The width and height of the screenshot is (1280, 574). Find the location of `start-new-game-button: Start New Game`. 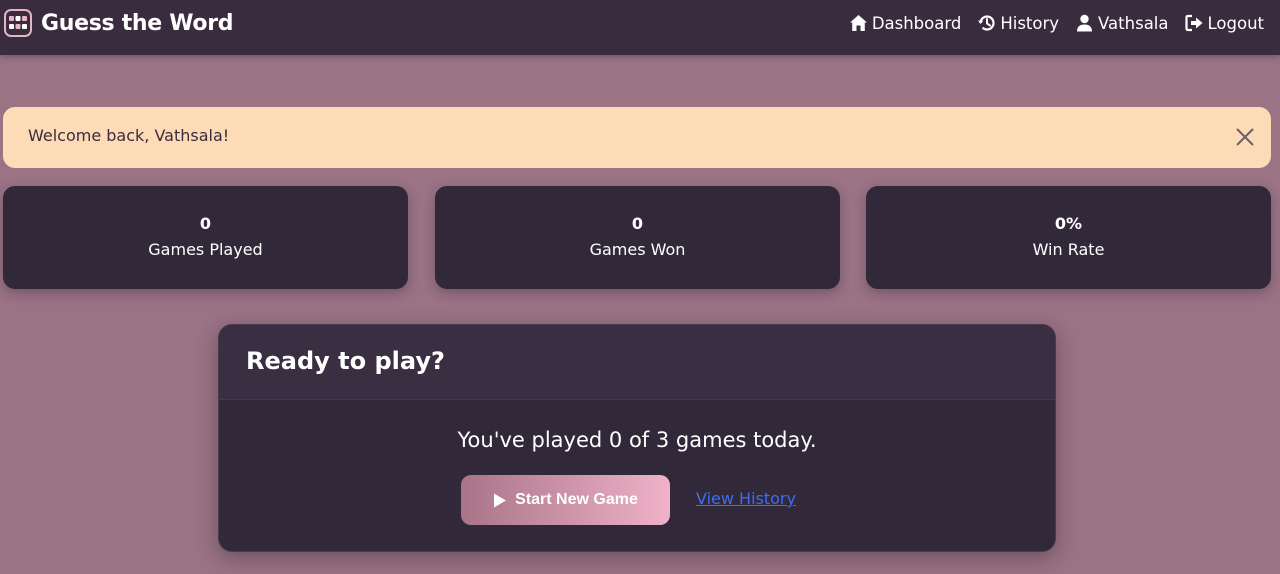

start-new-game-button: Start New Game is located at coordinates (565, 500).